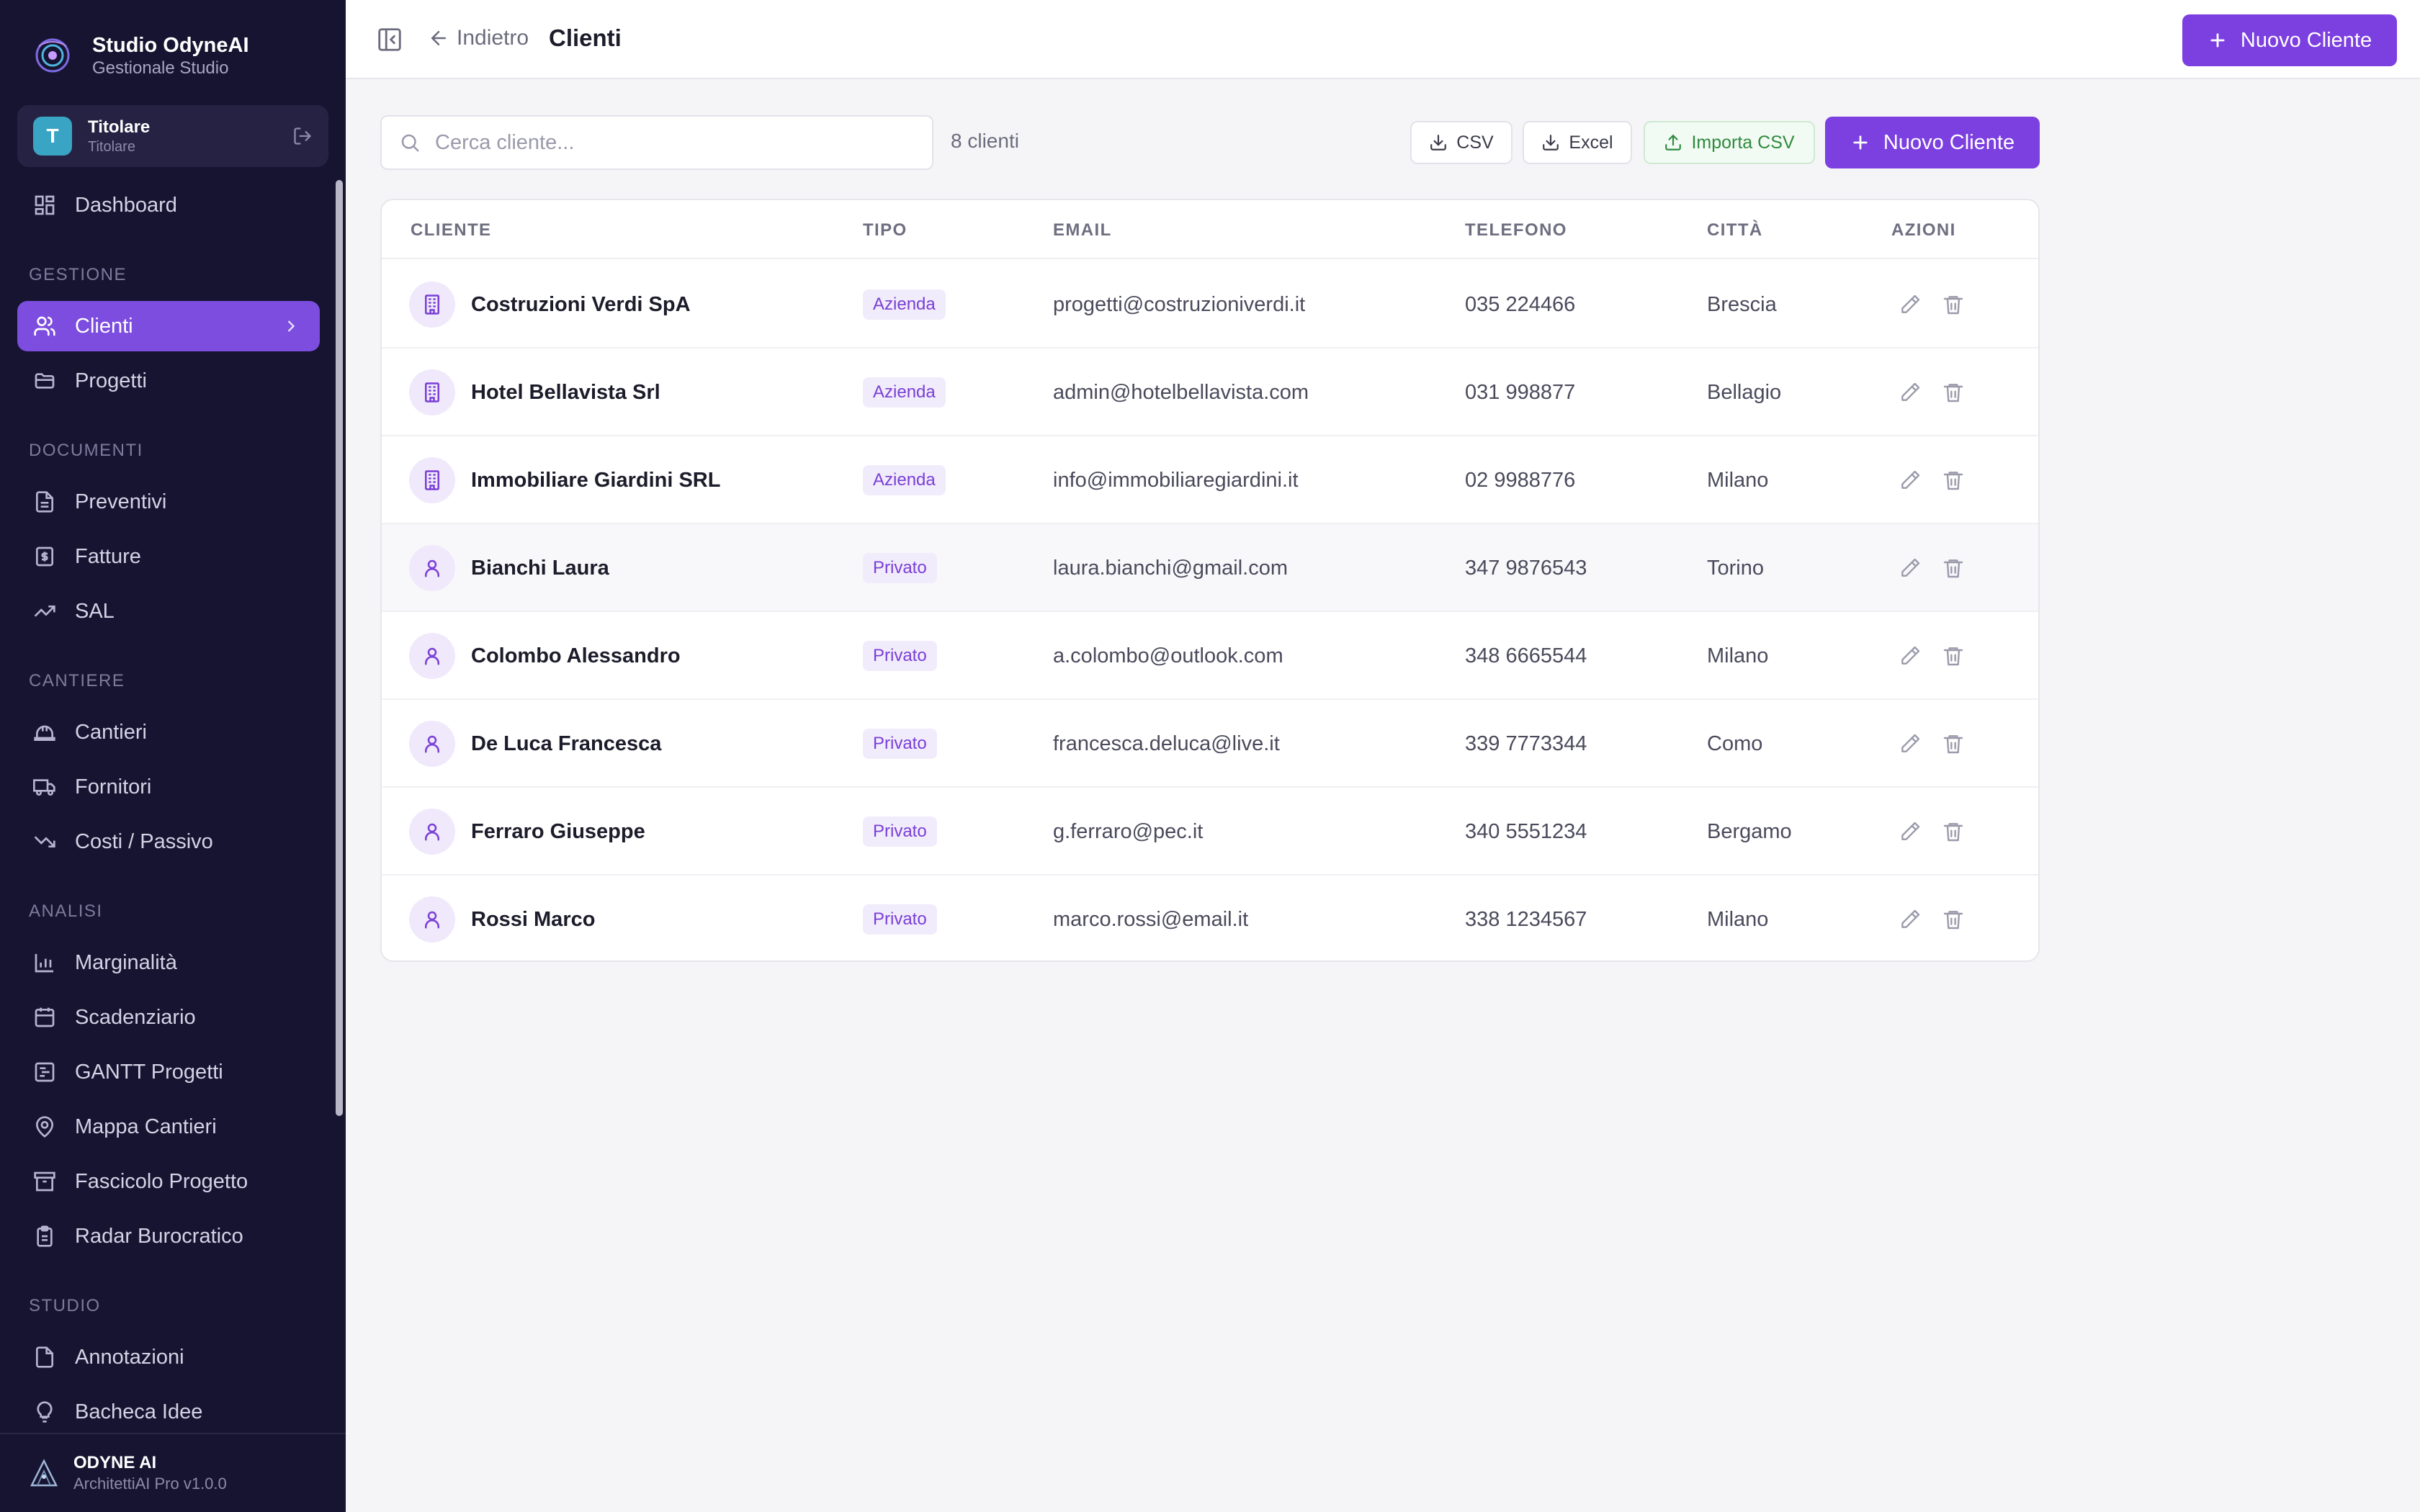 This screenshot has height=1512, width=2420. What do you see at coordinates (168, 732) in the screenshot?
I see `sidebar-item-cantieri: Cantieri` at bounding box center [168, 732].